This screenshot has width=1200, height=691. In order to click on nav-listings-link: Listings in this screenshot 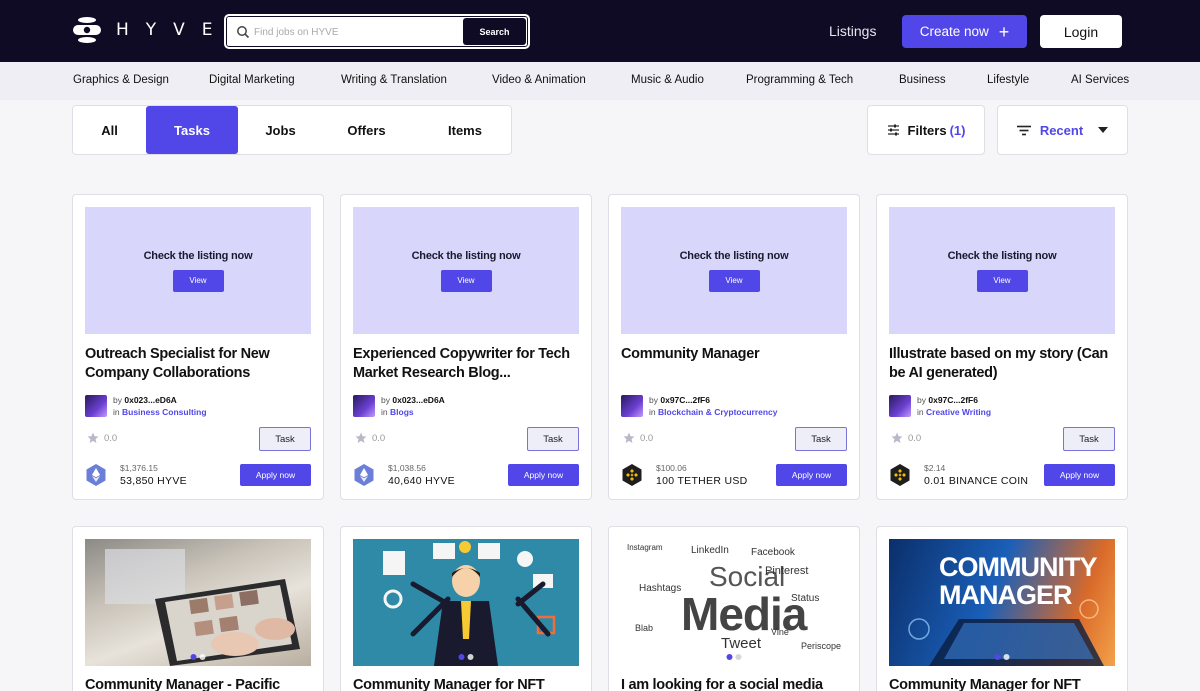, I will do `click(852, 31)`.